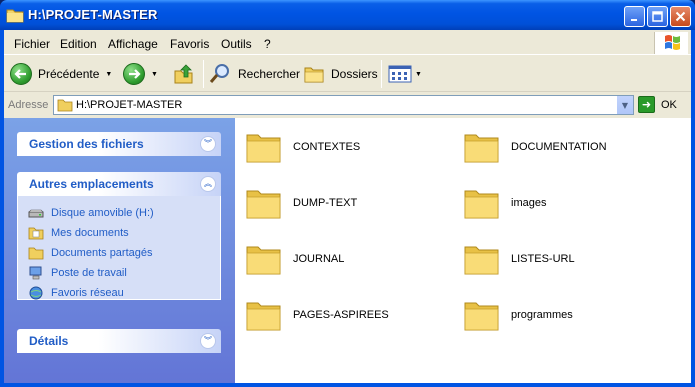 This screenshot has width=695, height=387. What do you see at coordinates (78, 44) in the screenshot?
I see `menu-edition: Edition` at bounding box center [78, 44].